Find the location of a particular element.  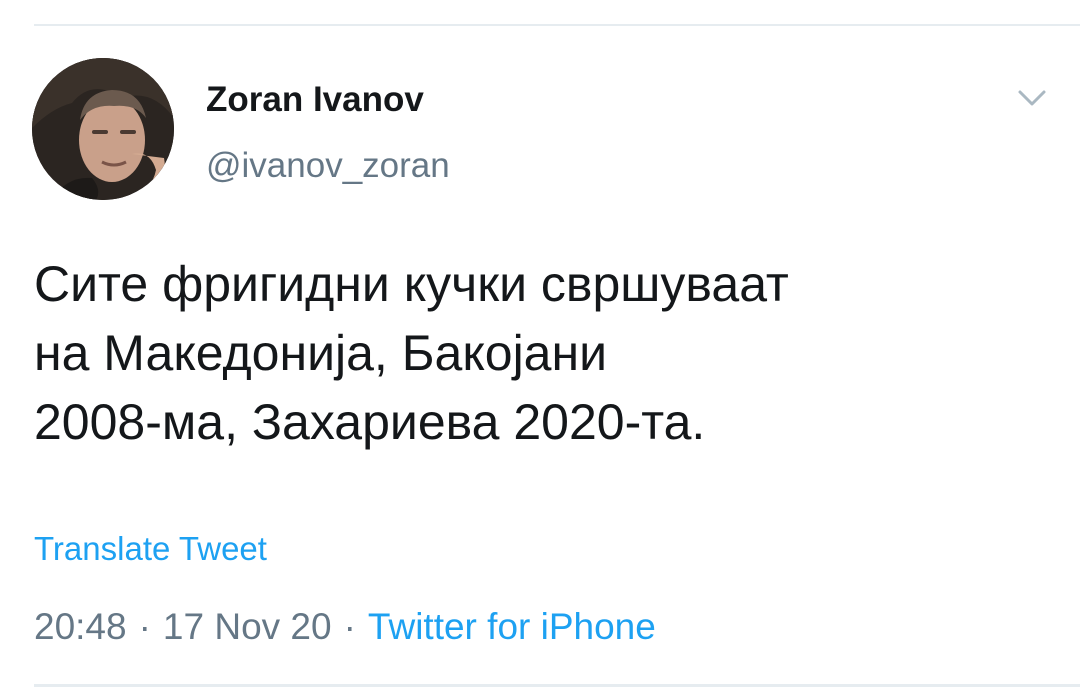

avatar is located at coordinates (103, 129).